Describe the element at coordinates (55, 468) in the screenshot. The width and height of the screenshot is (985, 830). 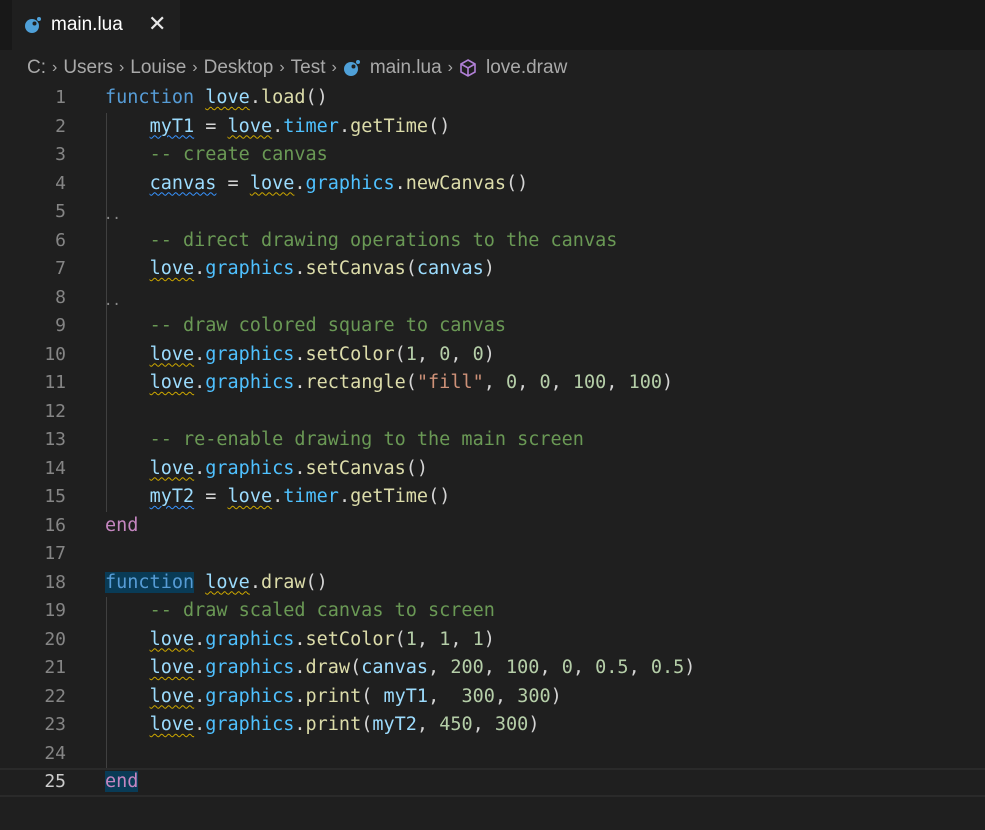
I see `line-number: 14` at that location.